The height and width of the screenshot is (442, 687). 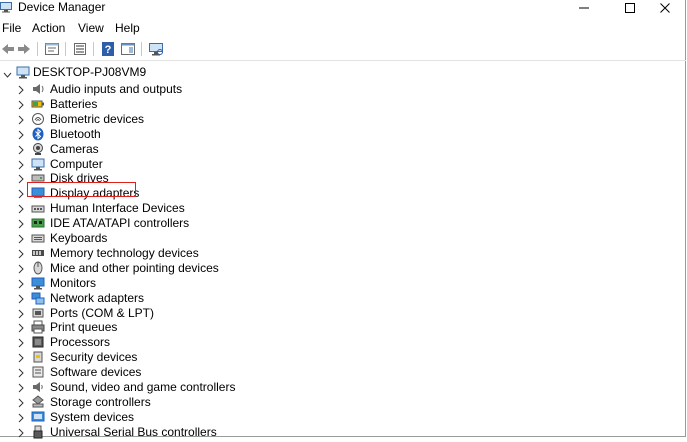 I want to click on close-icon, so click(x=665, y=8).